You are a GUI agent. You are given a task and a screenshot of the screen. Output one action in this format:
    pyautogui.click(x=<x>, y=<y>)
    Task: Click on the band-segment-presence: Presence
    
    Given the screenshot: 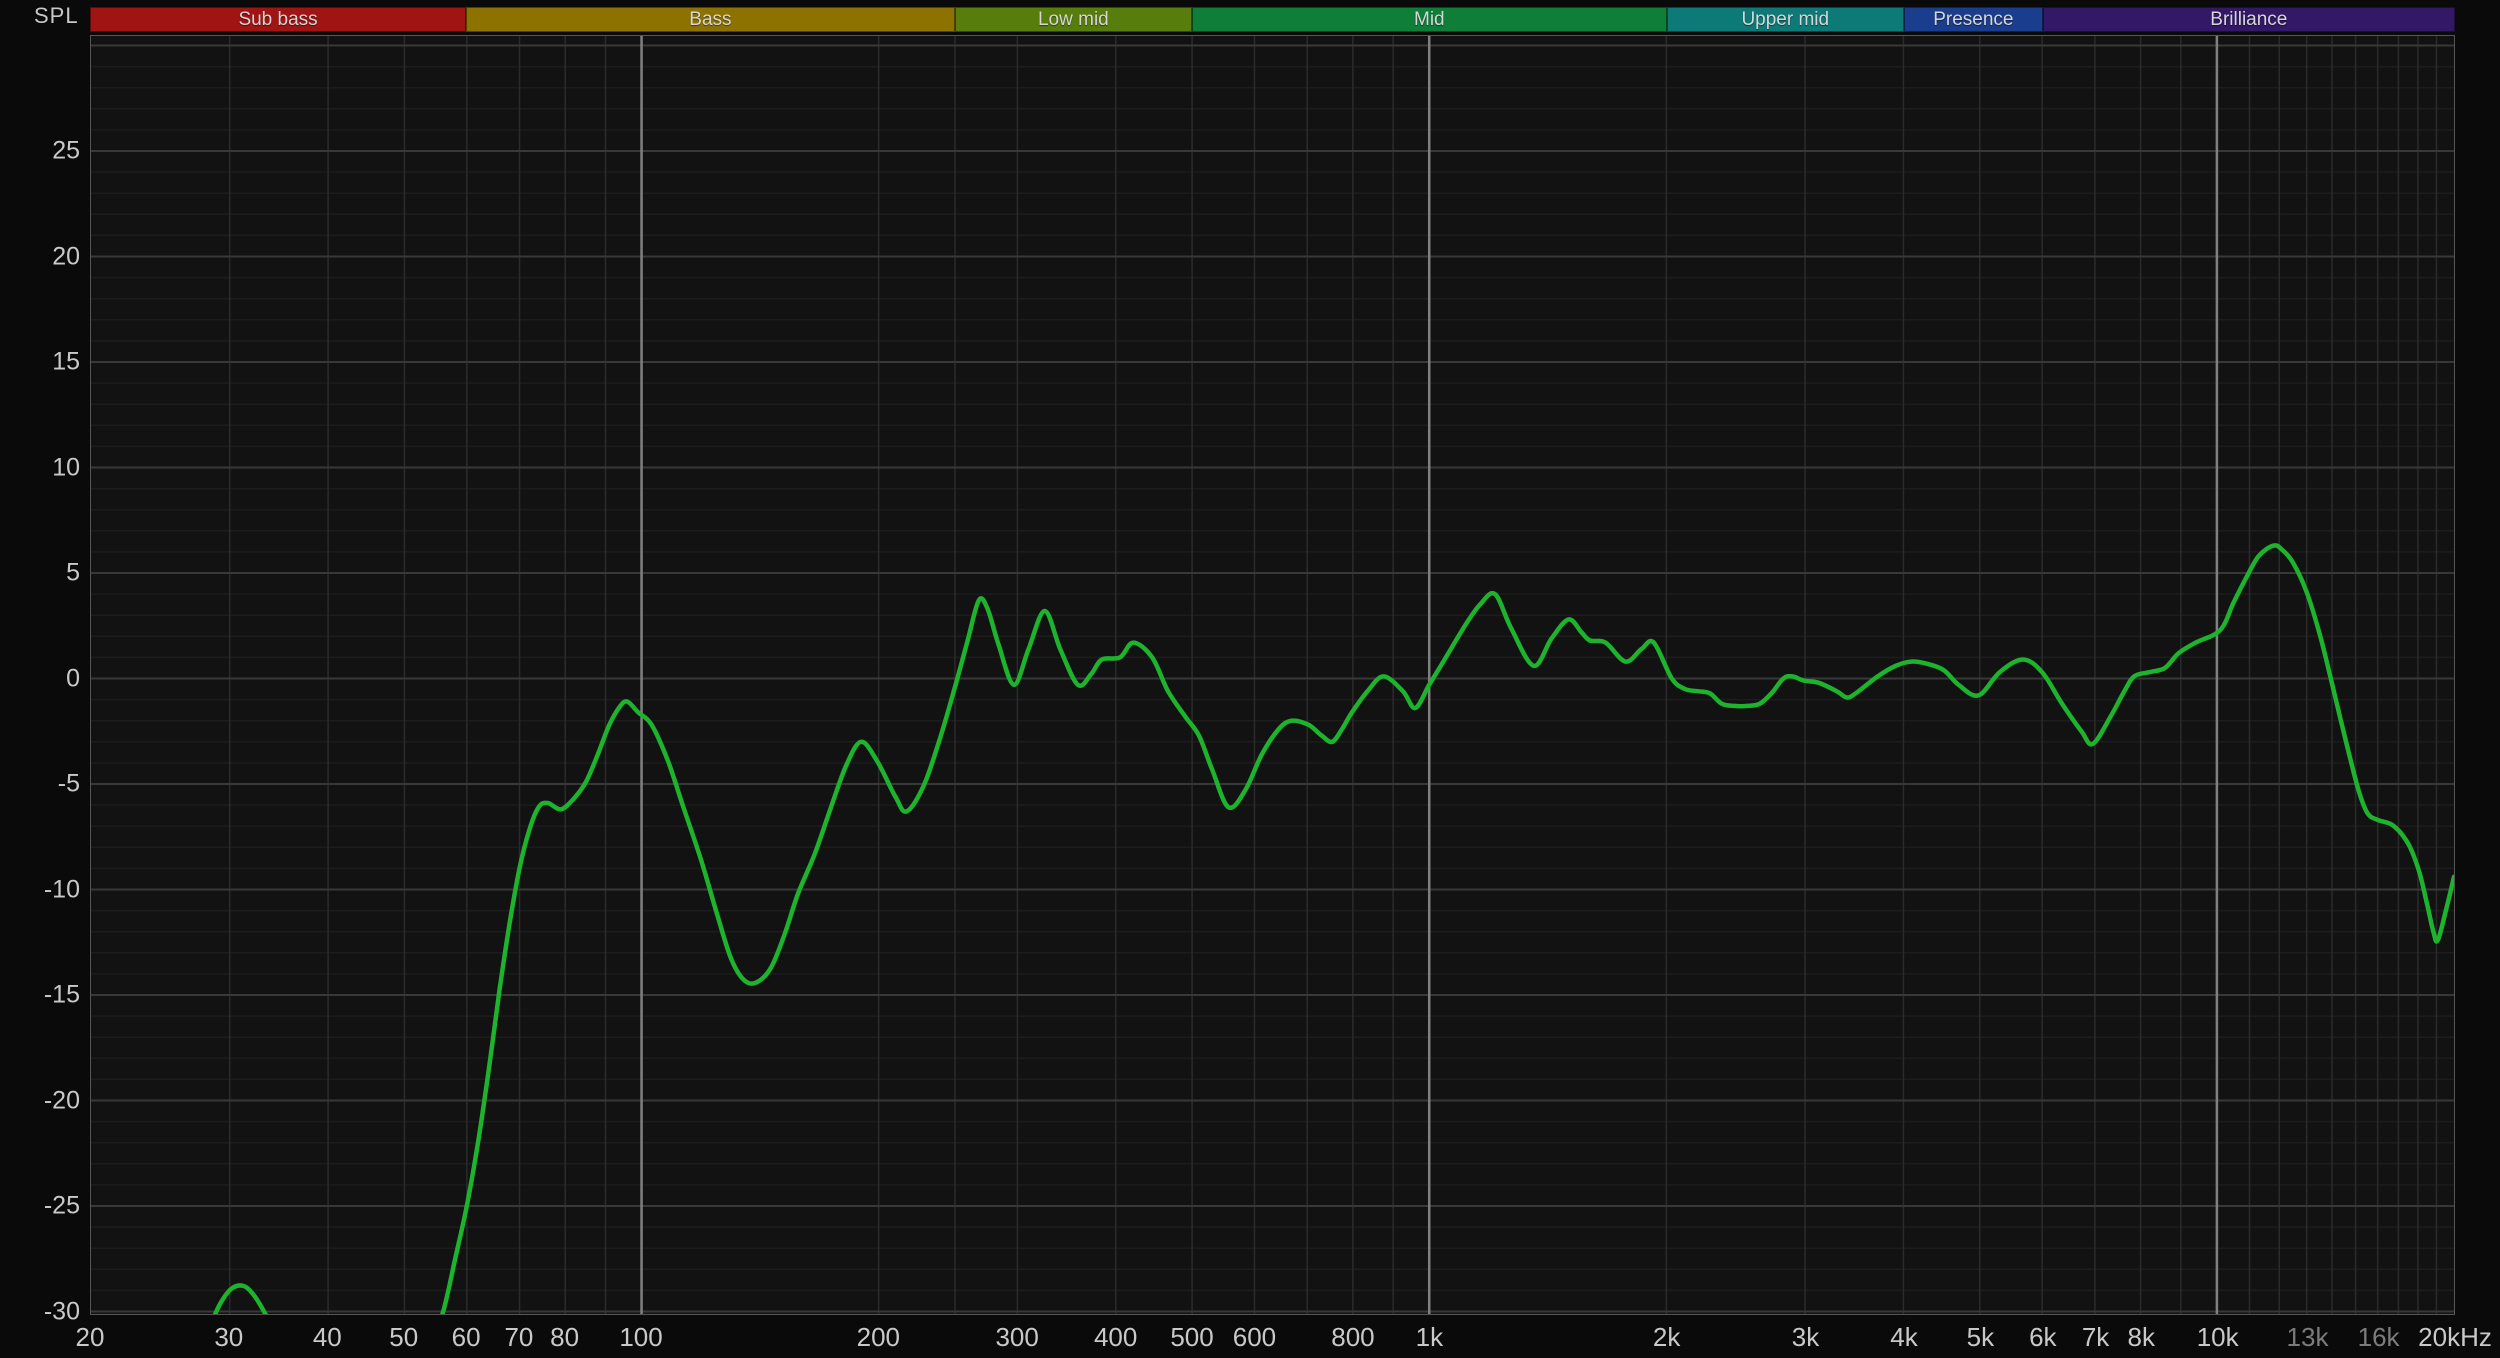 What is the action you would take?
    pyautogui.click(x=1973, y=19)
    